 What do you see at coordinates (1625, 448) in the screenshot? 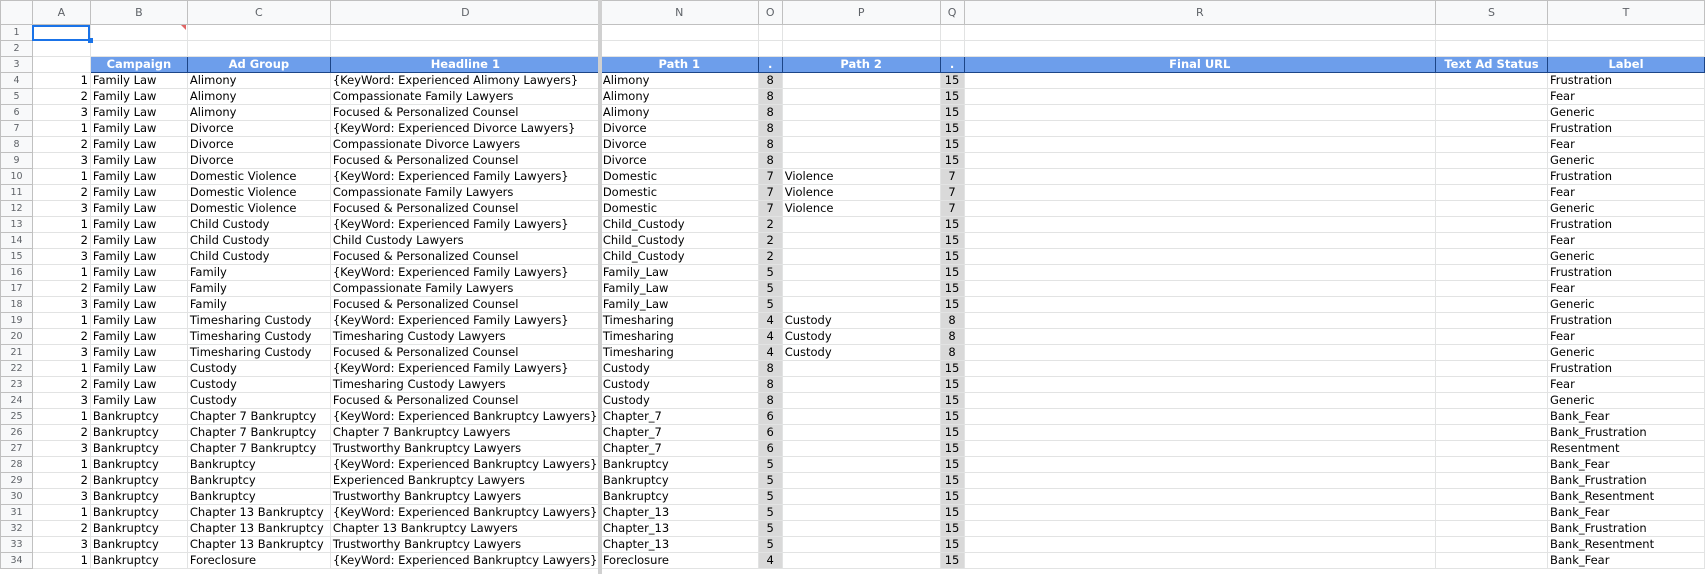
I see `cell-label: Resentment` at bounding box center [1625, 448].